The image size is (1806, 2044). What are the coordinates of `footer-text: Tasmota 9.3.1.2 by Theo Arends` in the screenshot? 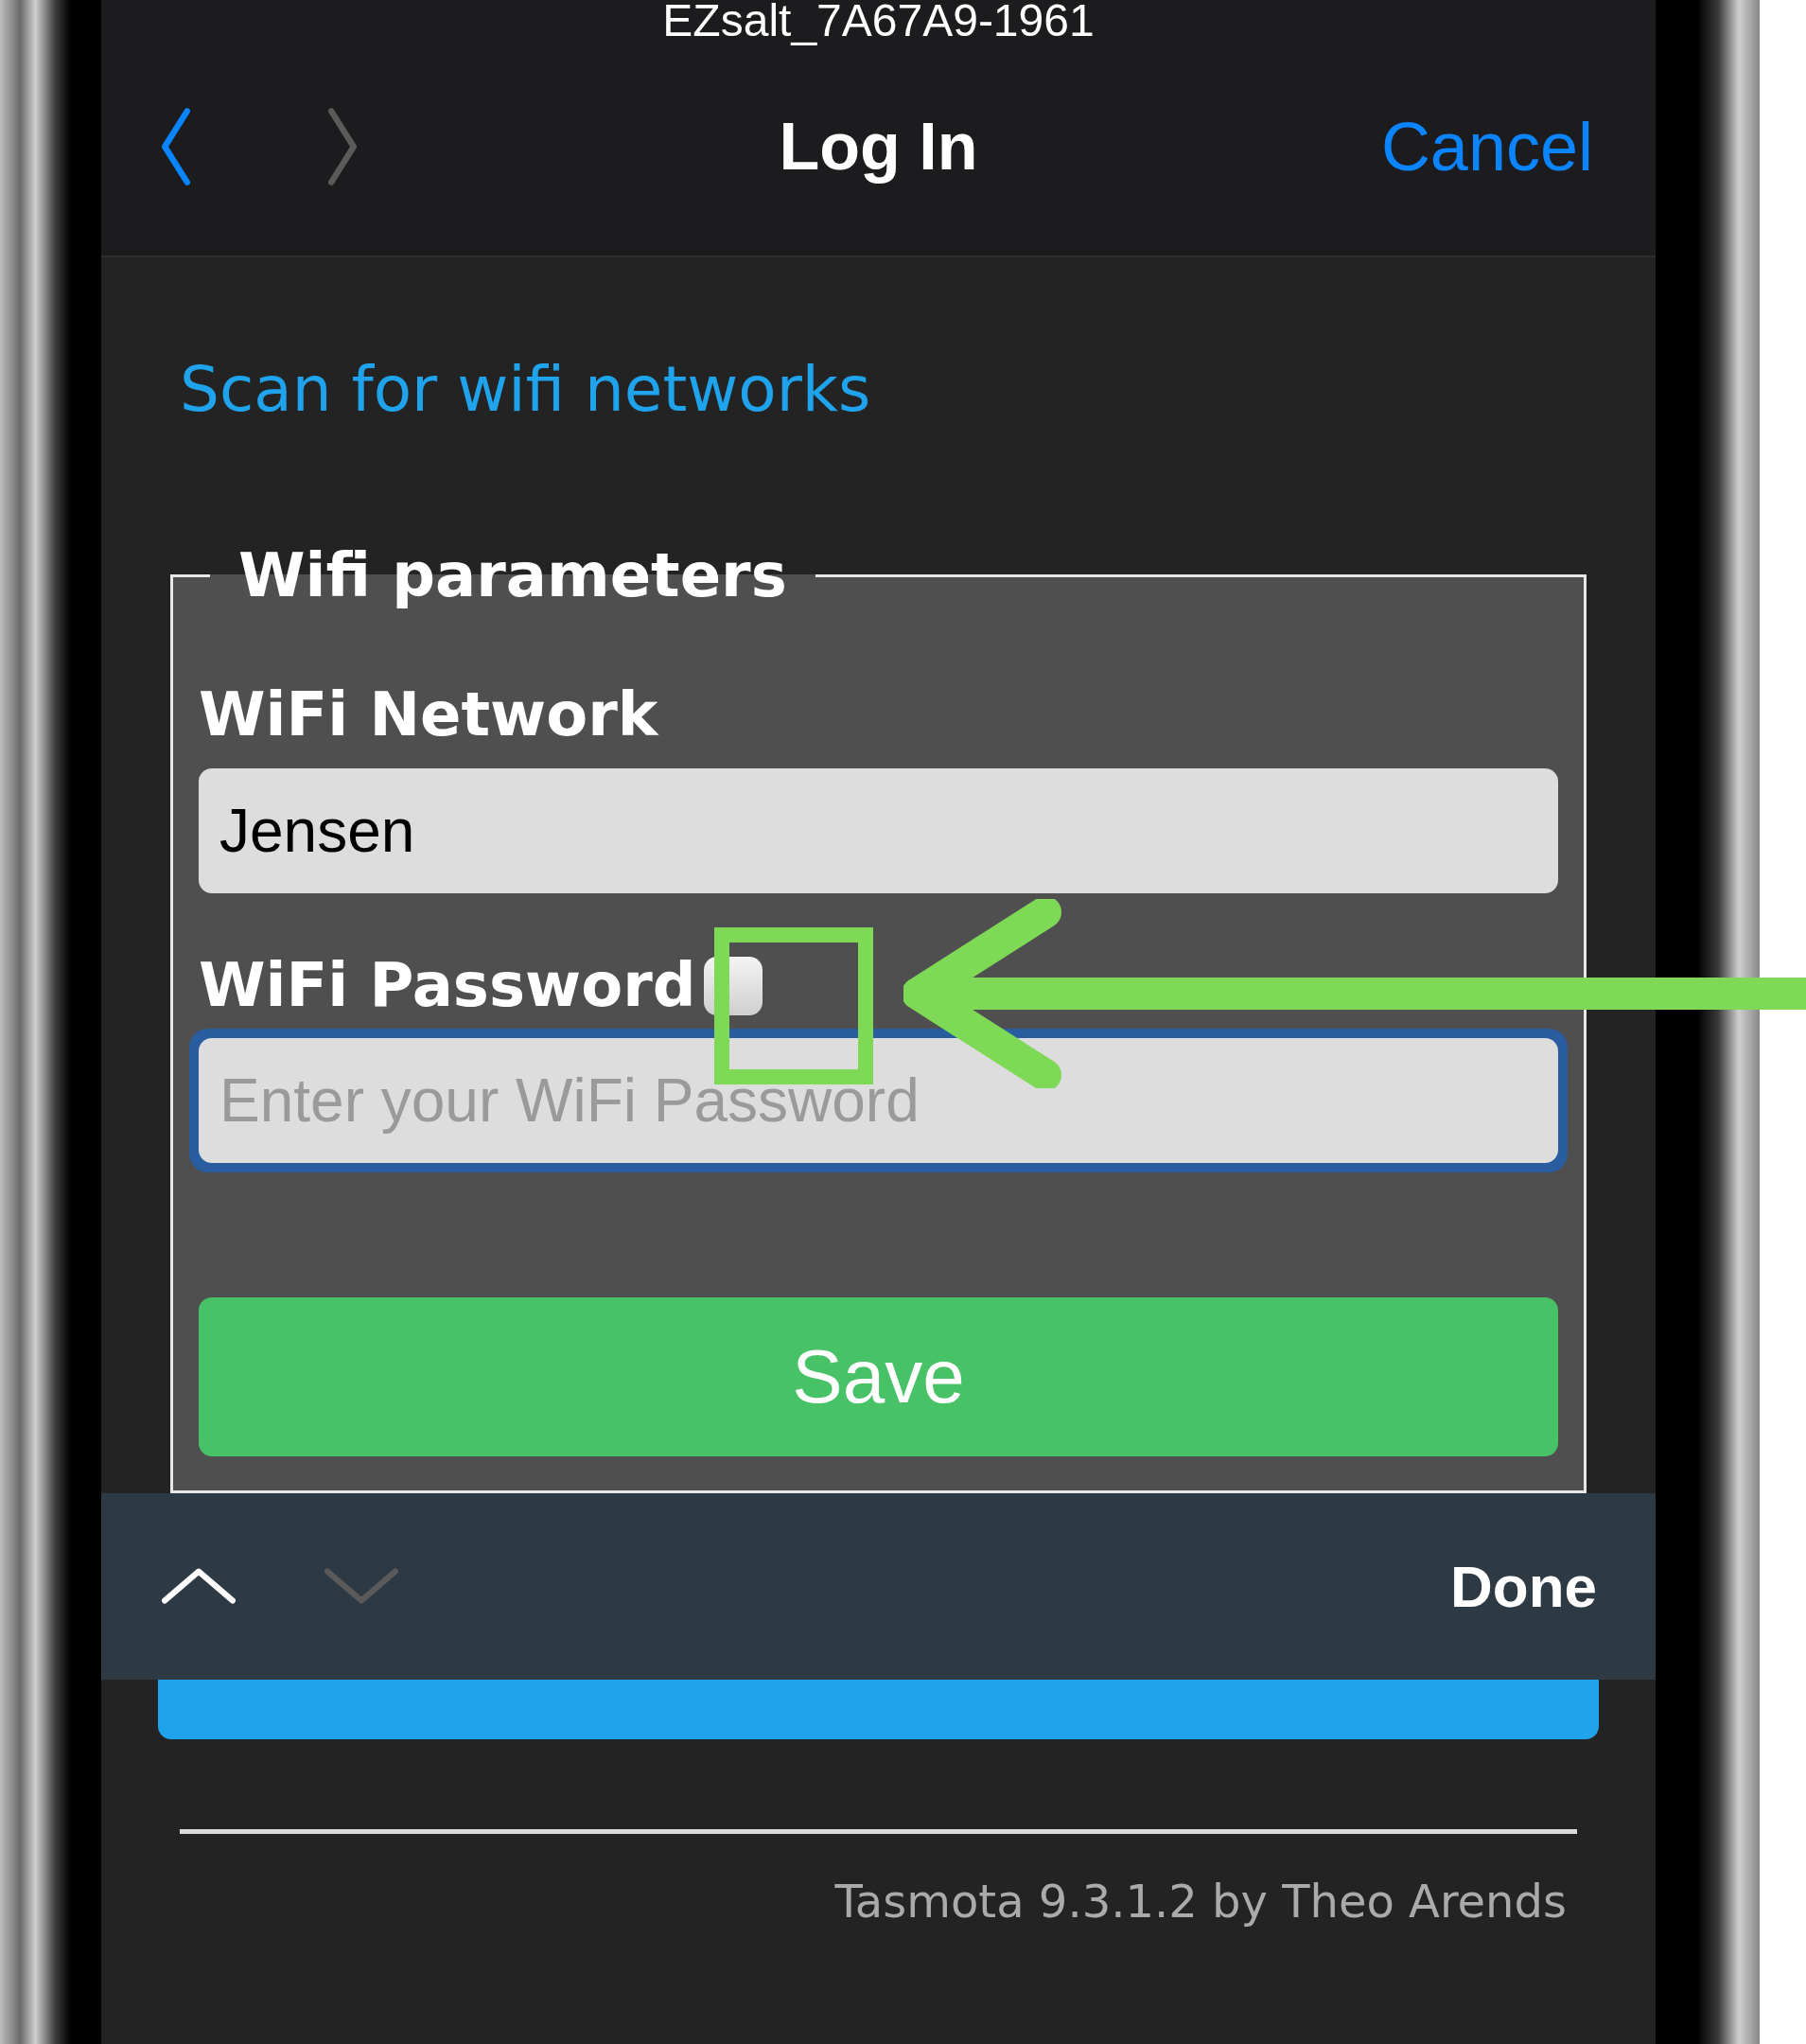 It's located at (1200, 1901).